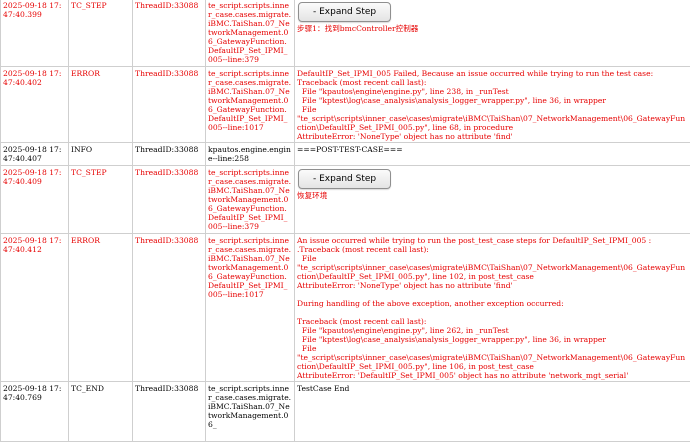 Image resolution: width=690 pixels, height=442 pixels. I want to click on source-cell: kpautos.engine.engine--line:258, so click(250, 154).